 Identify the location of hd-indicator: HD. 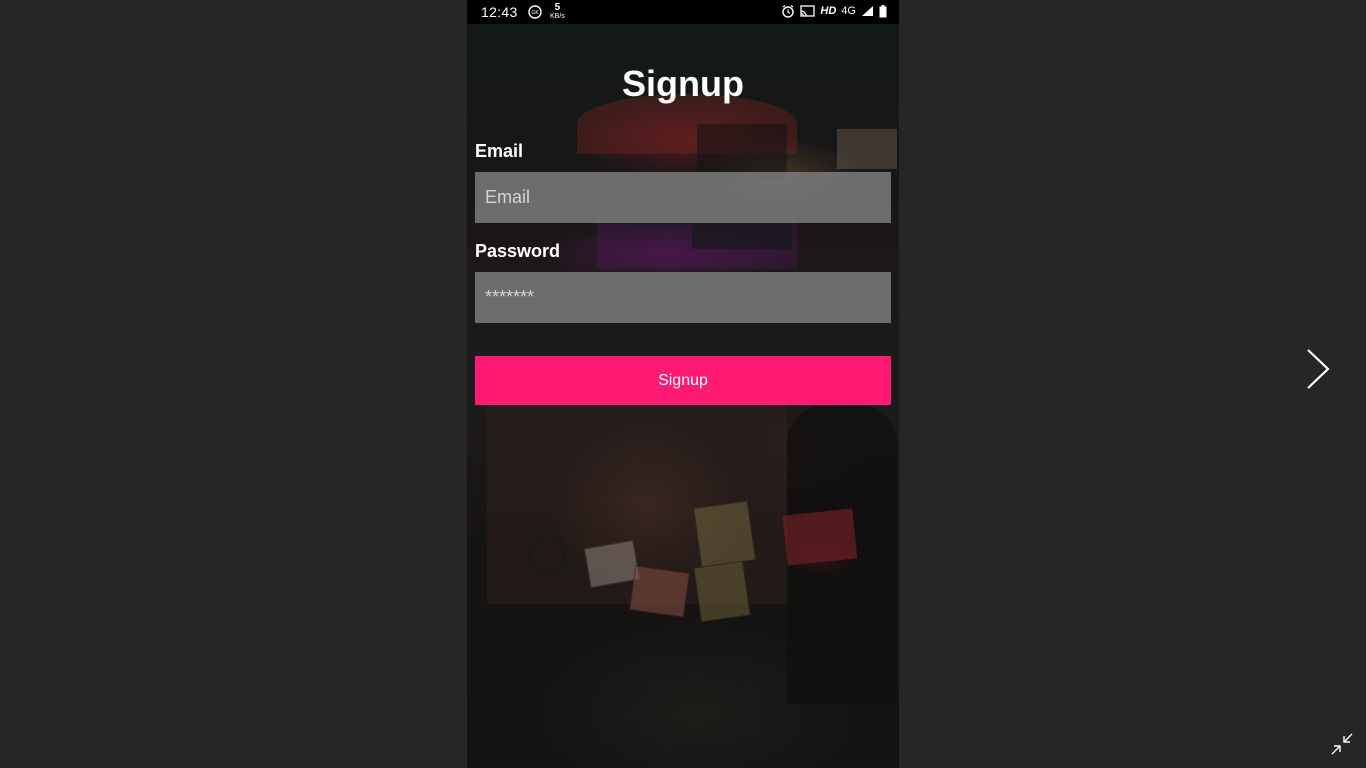
(828, 11).